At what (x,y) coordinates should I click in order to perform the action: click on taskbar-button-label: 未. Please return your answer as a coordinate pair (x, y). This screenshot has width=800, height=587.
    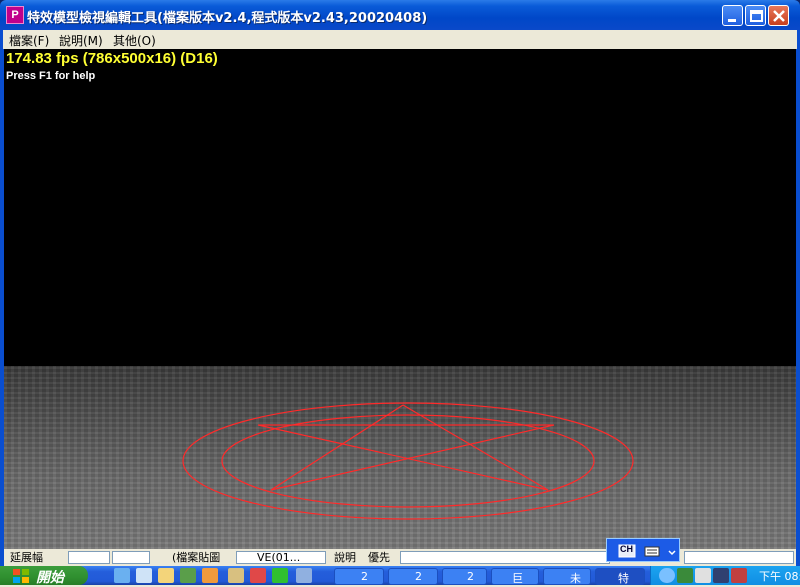
    Looking at the image, I should click on (575, 578).